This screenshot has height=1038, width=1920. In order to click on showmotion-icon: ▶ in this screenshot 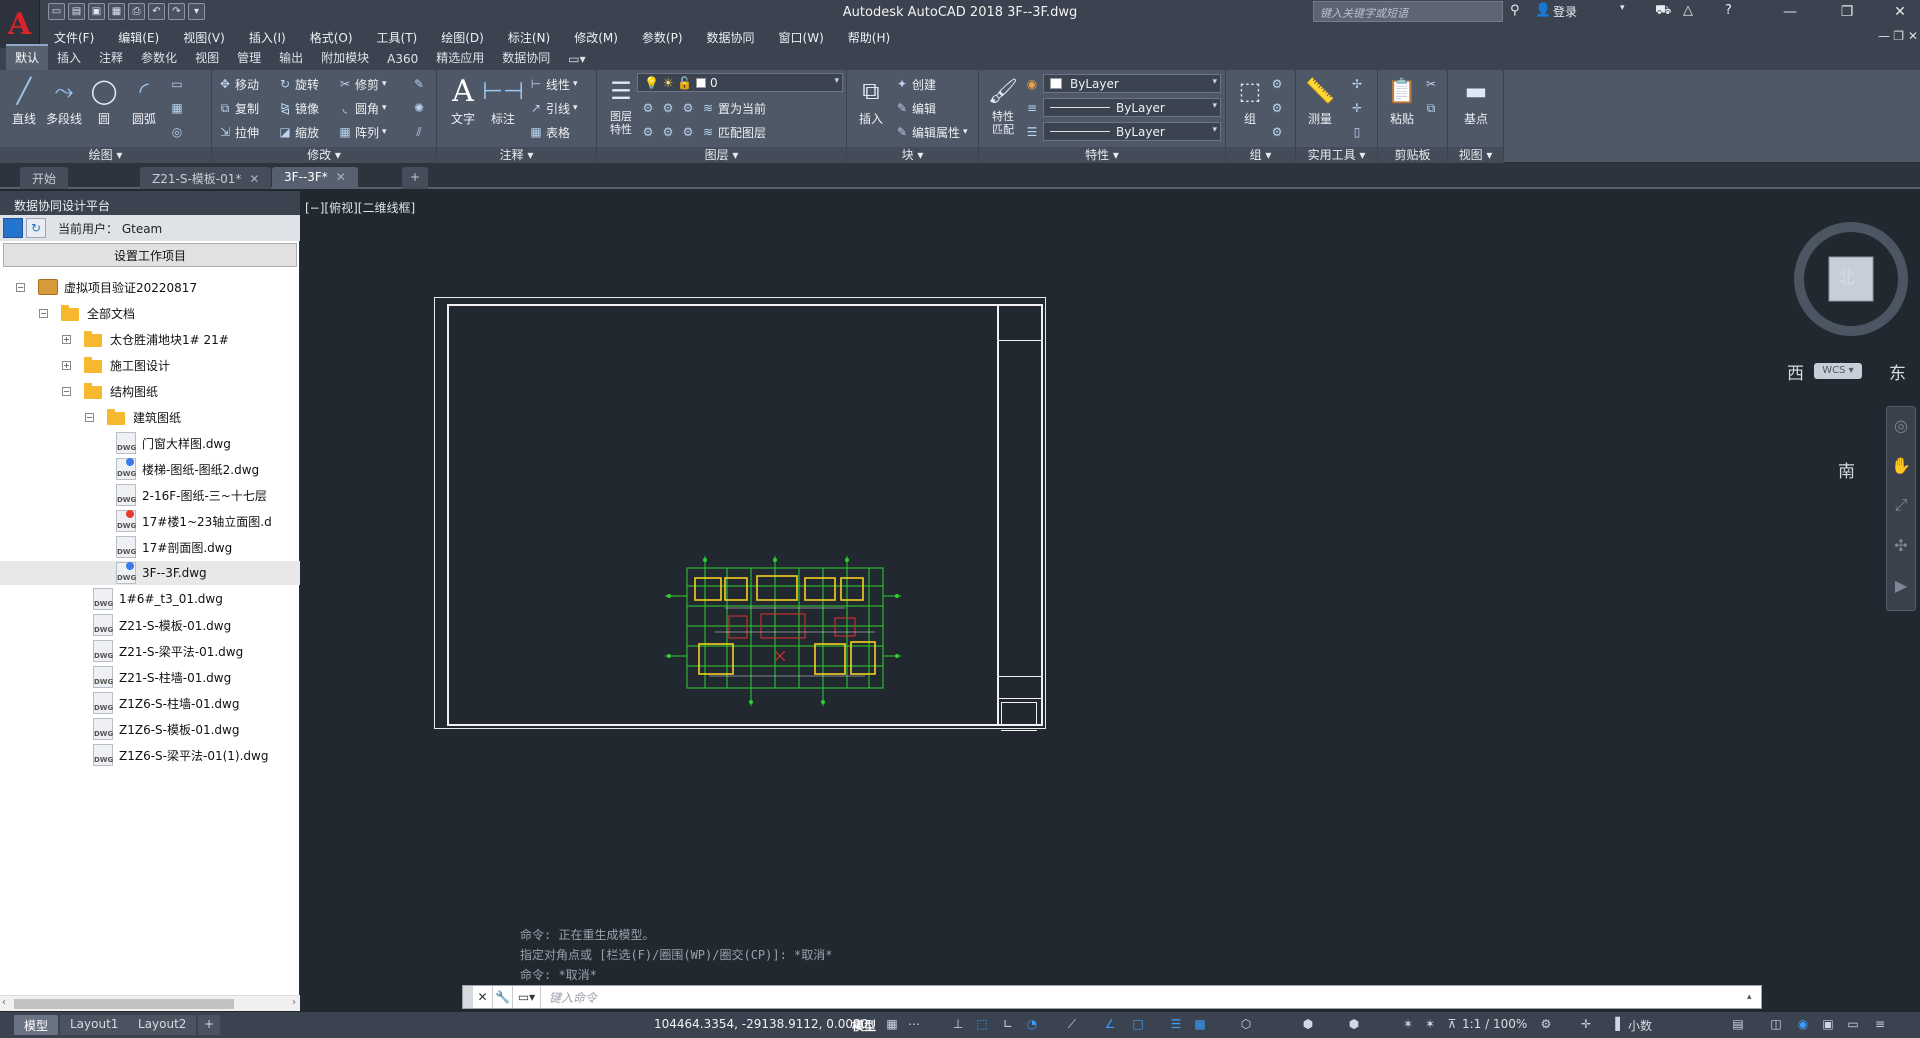, I will do `click(1901, 585)`.